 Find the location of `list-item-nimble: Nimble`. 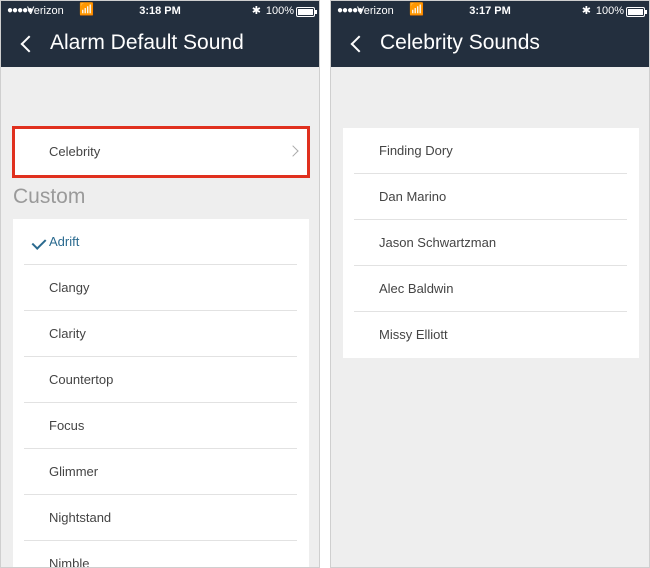

list-item-nimble: Nimble is located at coordinates (161, 554).